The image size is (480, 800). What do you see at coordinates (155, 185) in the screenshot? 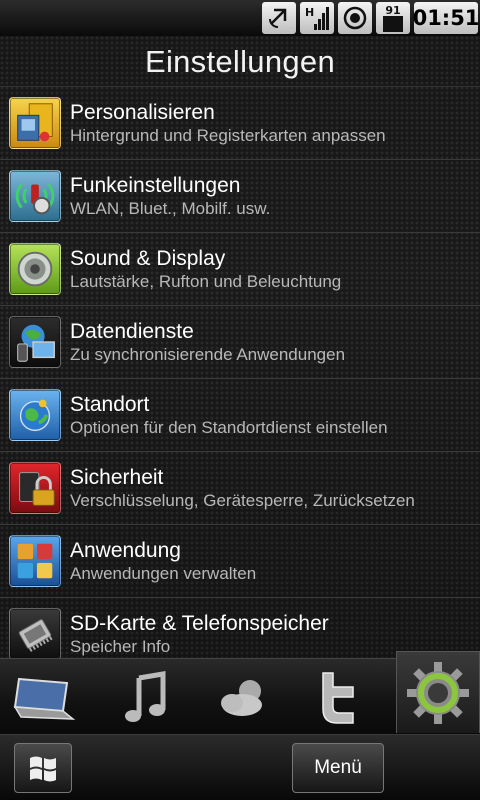
I see `settings-item-title: Funkeinstellungen` at bounding box center [155, 185].